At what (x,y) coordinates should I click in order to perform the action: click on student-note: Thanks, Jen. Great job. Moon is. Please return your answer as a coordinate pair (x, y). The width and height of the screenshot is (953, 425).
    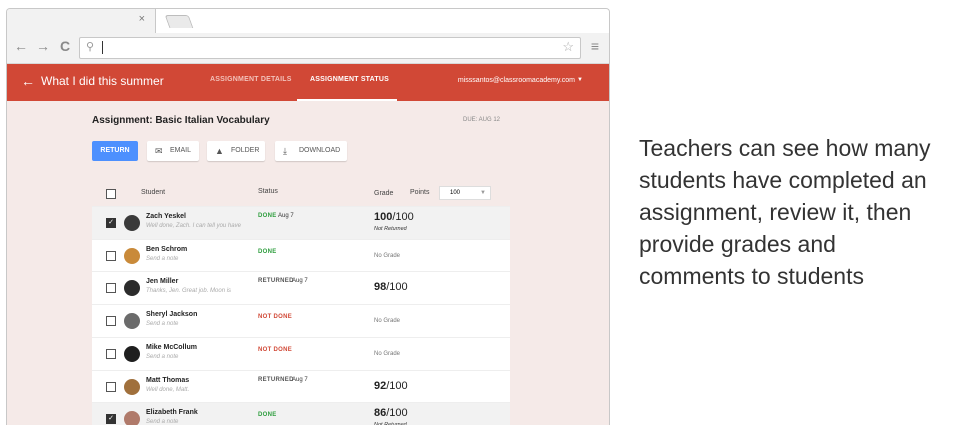
    Looking at the image, I should click on (188, 291).